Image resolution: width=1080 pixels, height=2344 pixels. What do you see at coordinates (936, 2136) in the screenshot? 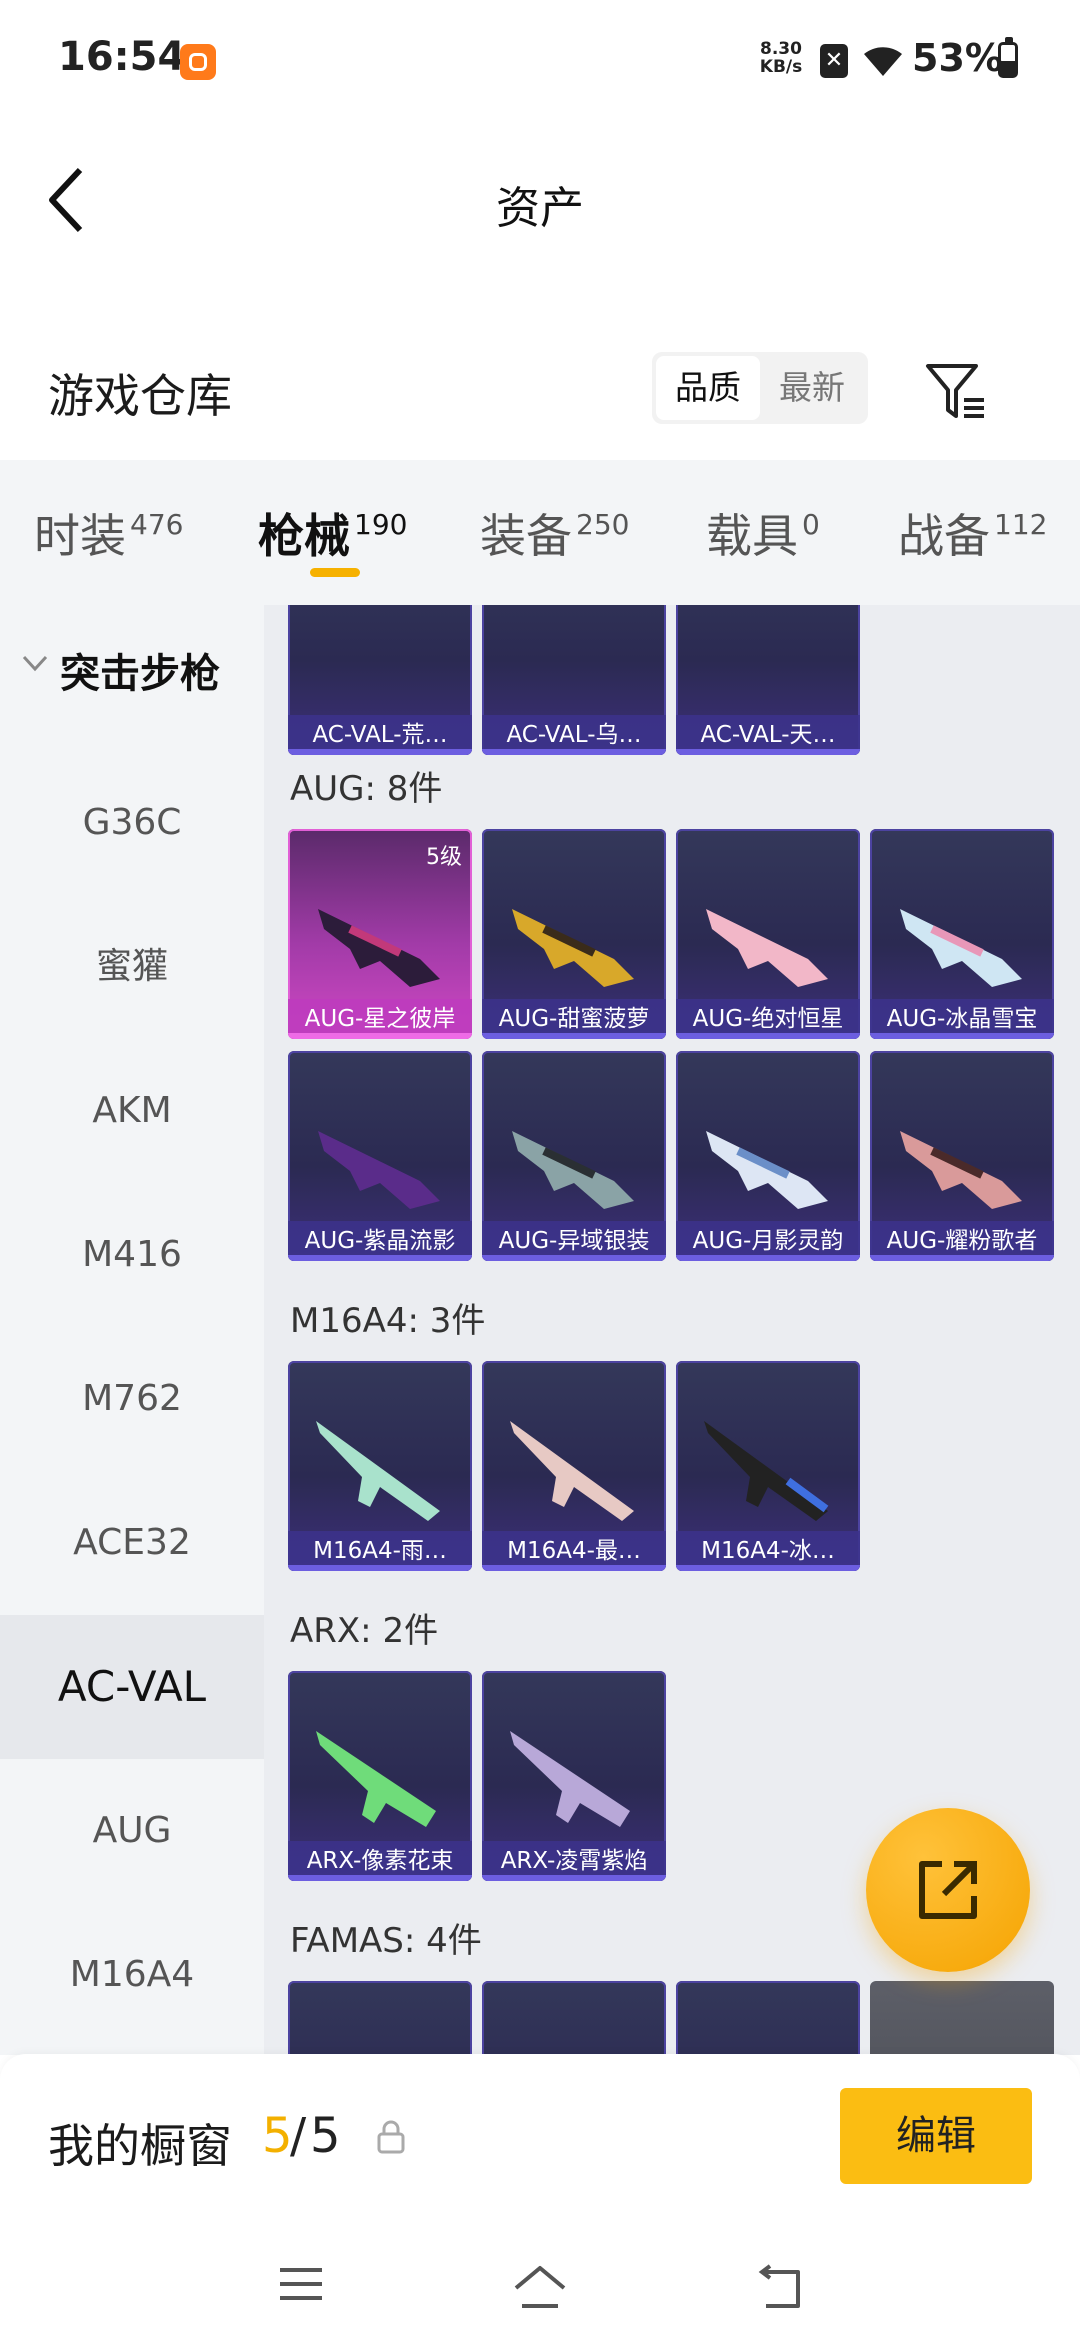
I see `edit-button: 编辑` at bounding box center [936, 2136].